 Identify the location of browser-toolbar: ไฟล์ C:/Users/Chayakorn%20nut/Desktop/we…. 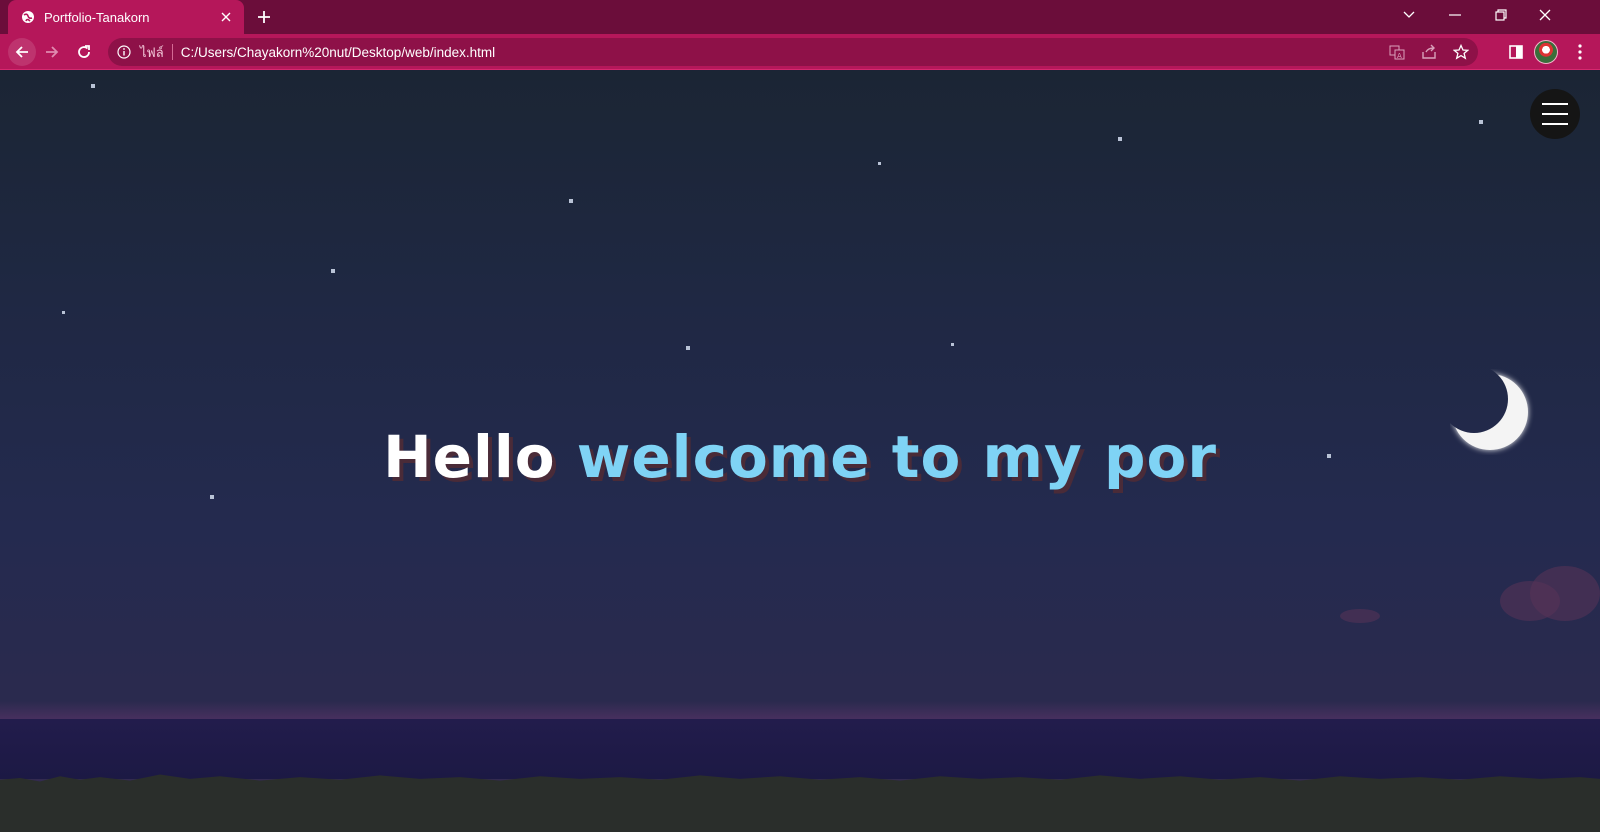
(800, 52).